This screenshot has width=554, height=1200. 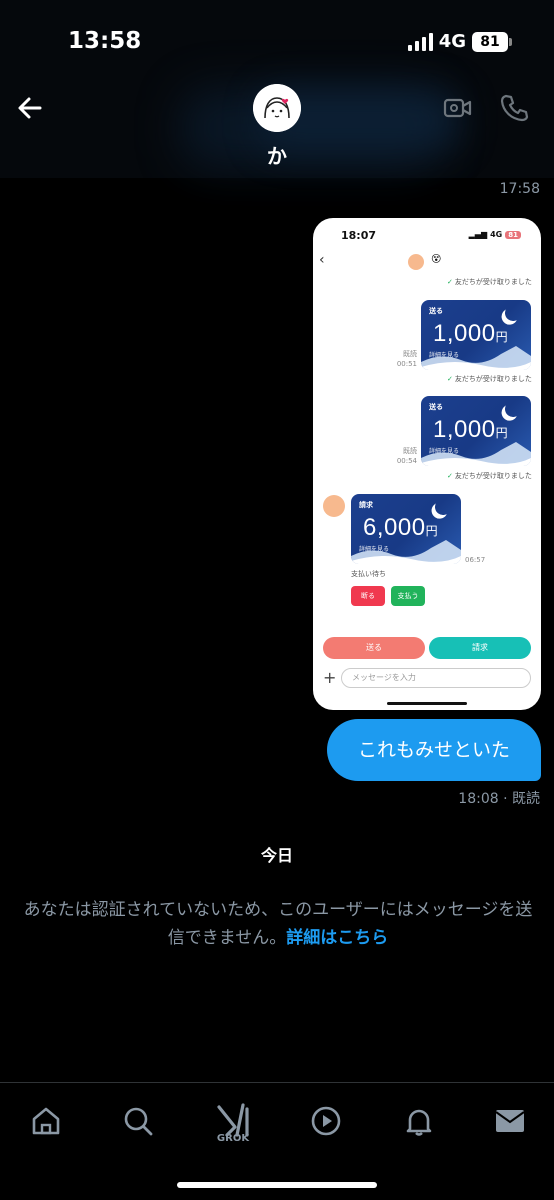 What do you see at coordinates (138, 1121) in the screenshot?
I see `search-icon` at bounding box center [138, 1121].